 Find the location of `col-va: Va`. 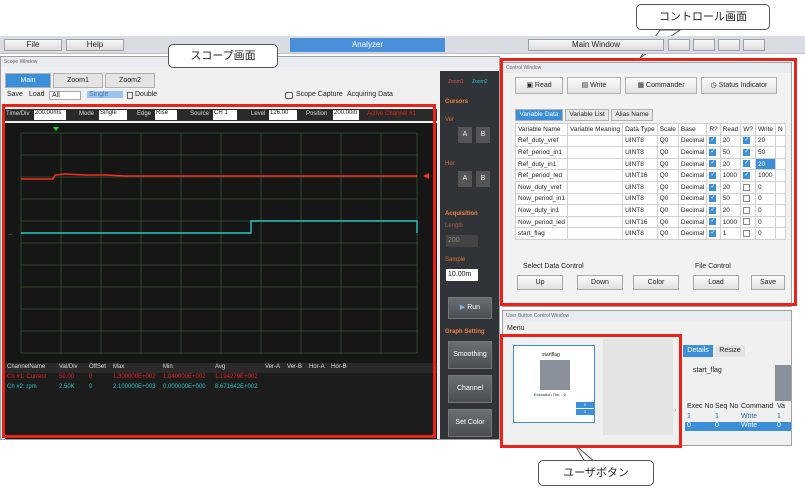

col-va: Va is located at coordinates (781, 406).